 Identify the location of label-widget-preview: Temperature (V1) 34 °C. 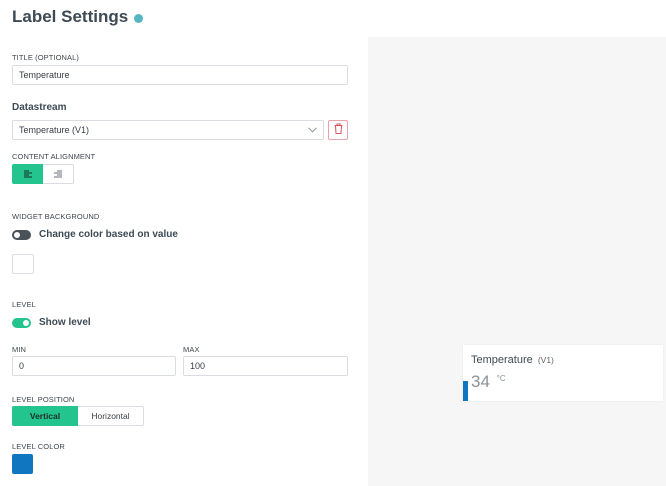
(563, 373).